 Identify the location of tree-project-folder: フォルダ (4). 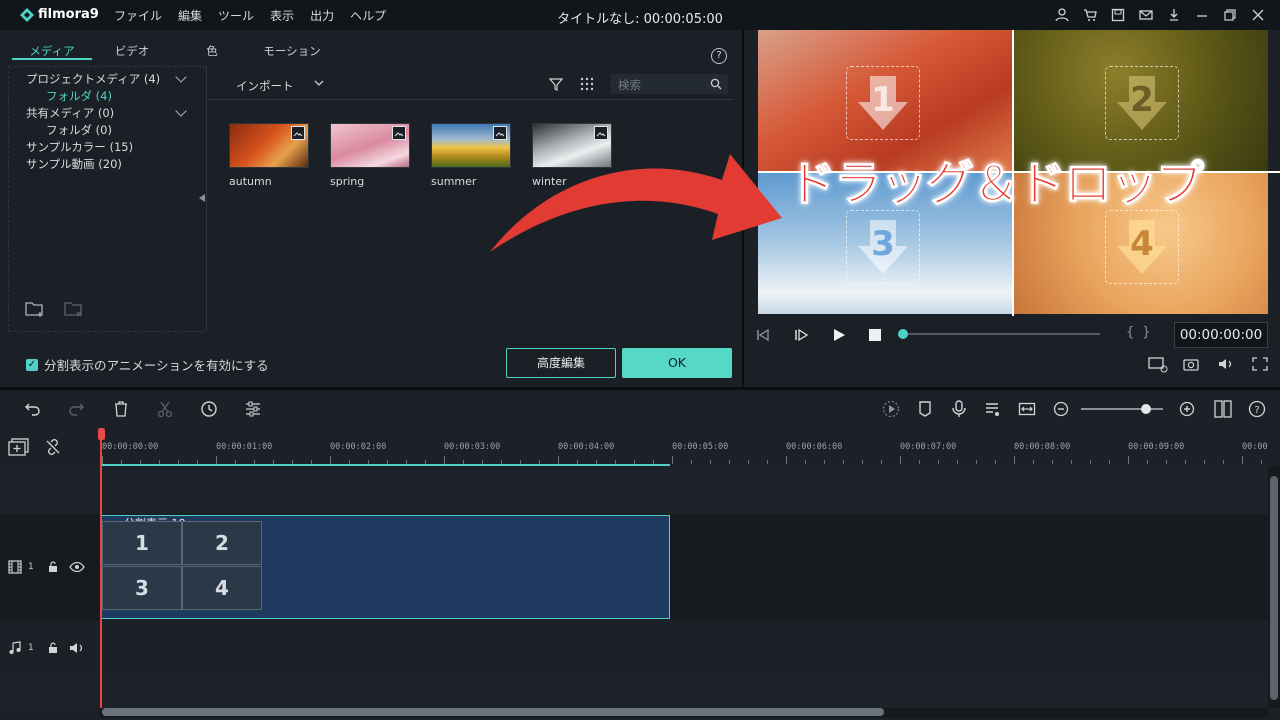
(79, 96).